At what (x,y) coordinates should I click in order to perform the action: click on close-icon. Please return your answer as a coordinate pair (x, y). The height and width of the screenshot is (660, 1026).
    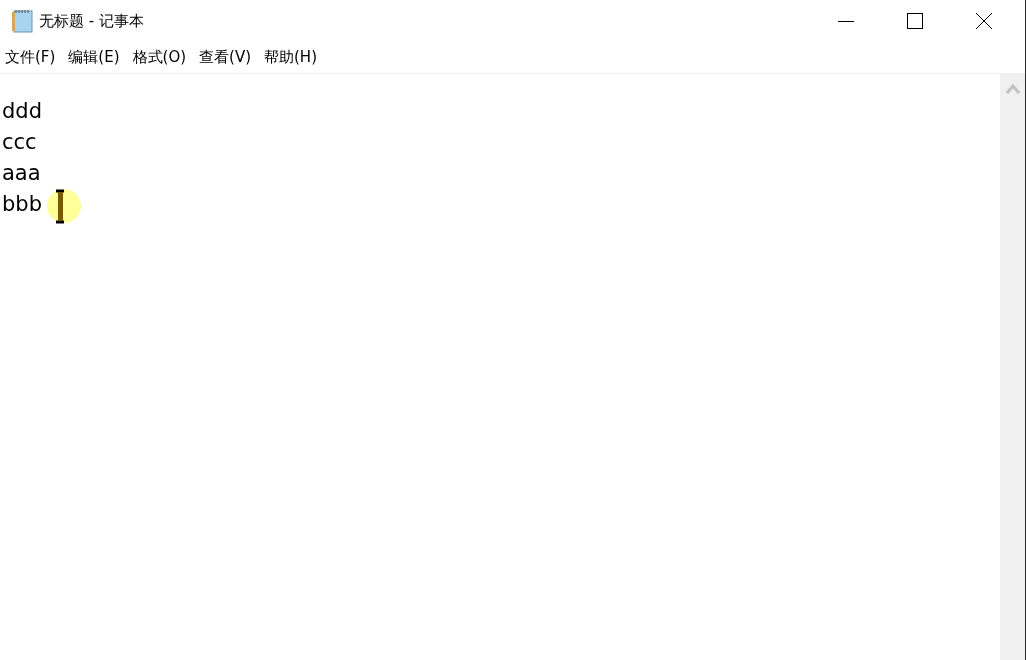
    Looking at the image, I should click on (984, 21).